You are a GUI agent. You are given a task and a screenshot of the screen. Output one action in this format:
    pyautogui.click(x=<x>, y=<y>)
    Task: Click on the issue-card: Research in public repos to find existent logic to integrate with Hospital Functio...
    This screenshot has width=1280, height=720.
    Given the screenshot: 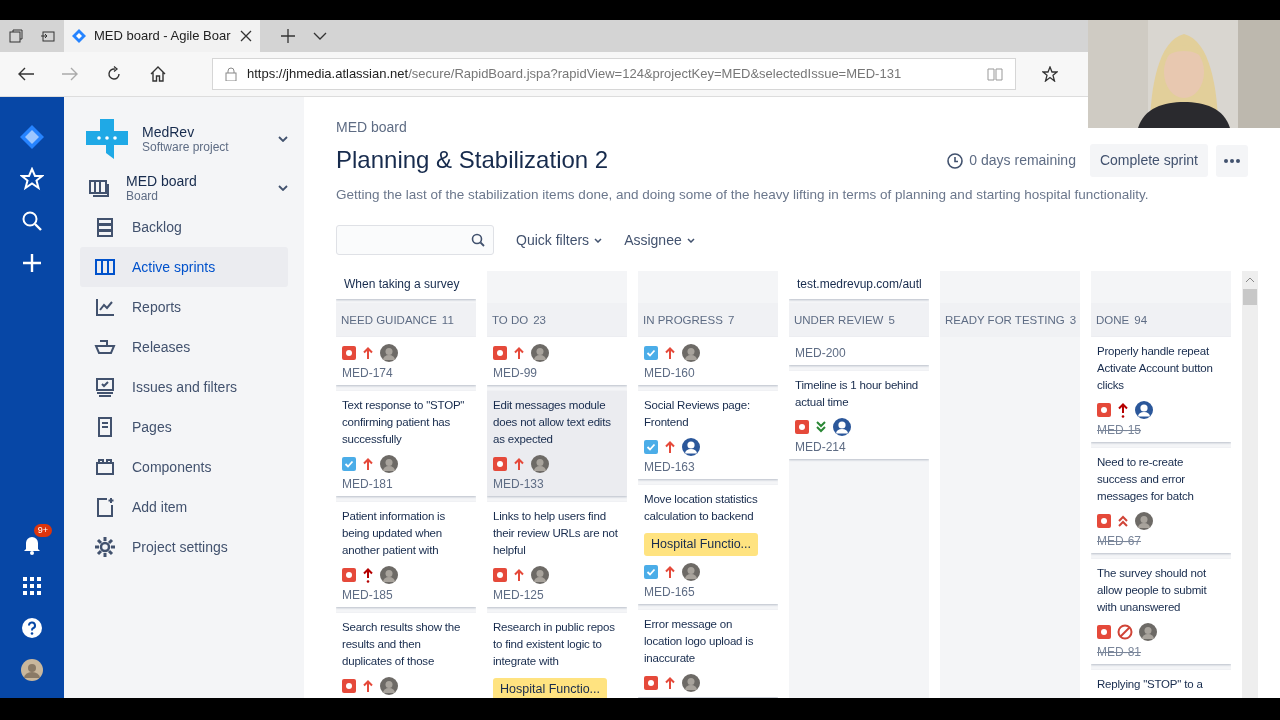 What is the action you would take?
    pyautogui.click(x=557, y=655)
    